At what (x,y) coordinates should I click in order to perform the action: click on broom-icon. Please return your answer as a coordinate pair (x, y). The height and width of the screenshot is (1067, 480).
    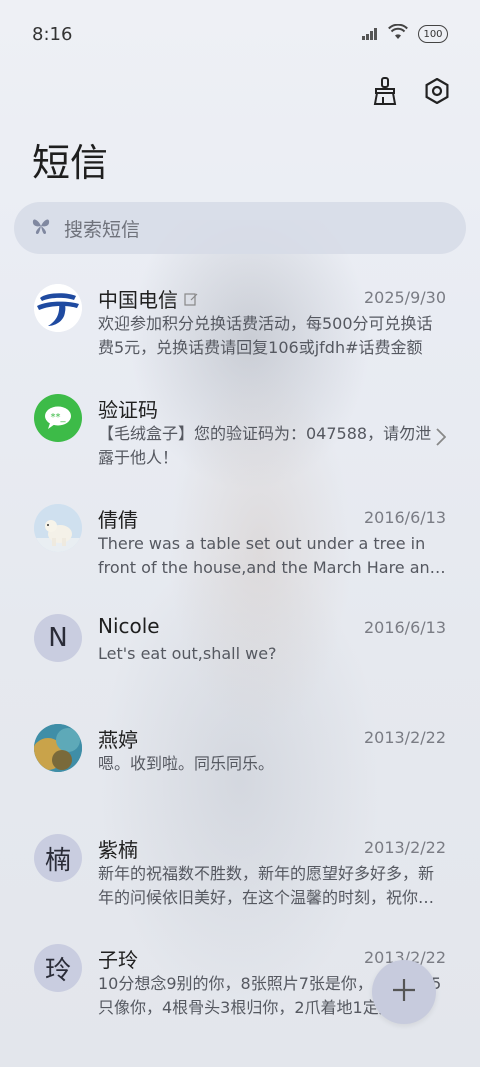
    Looking at the image, I should click on (385, 93).